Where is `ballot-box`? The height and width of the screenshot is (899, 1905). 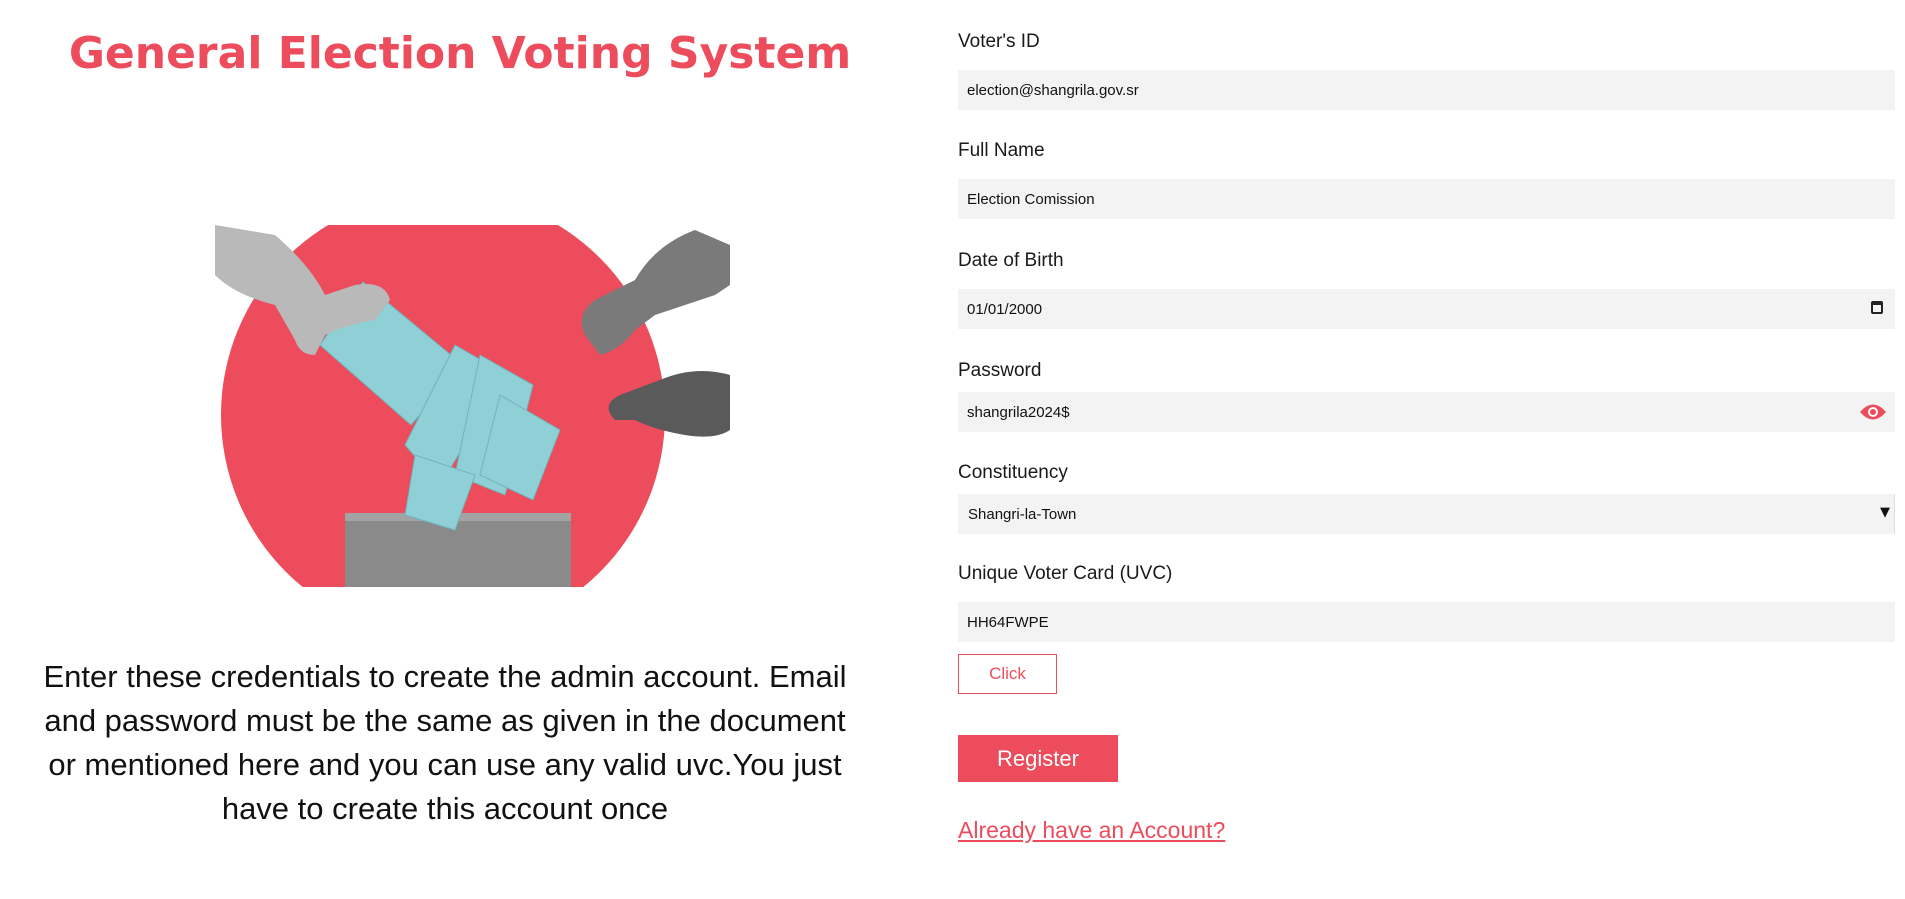 ballot-box is located at coordinates (458, 550).